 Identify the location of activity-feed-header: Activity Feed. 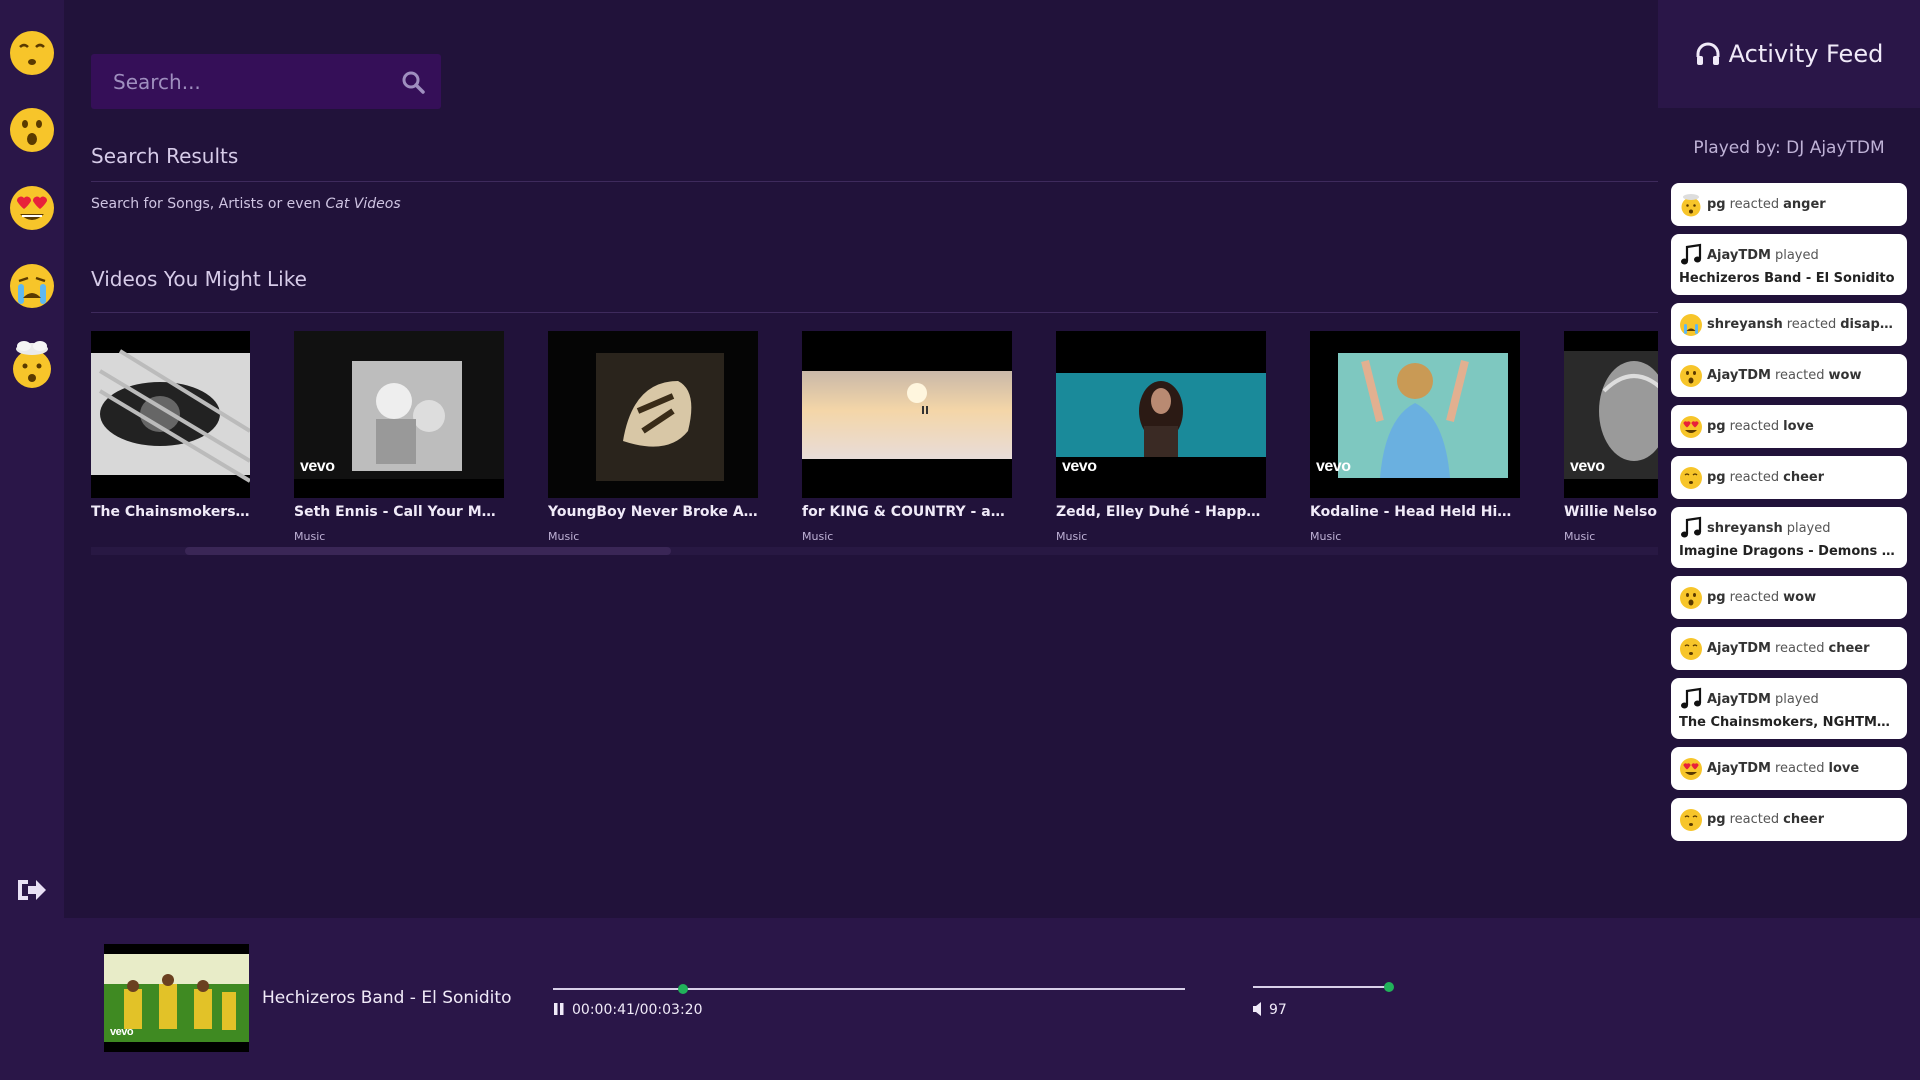
(1789, 54).